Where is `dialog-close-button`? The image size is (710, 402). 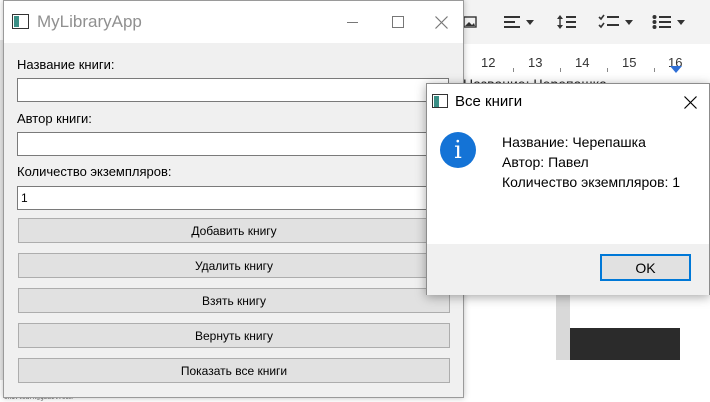 dialog-close-button is located at coordinates (690, 102).